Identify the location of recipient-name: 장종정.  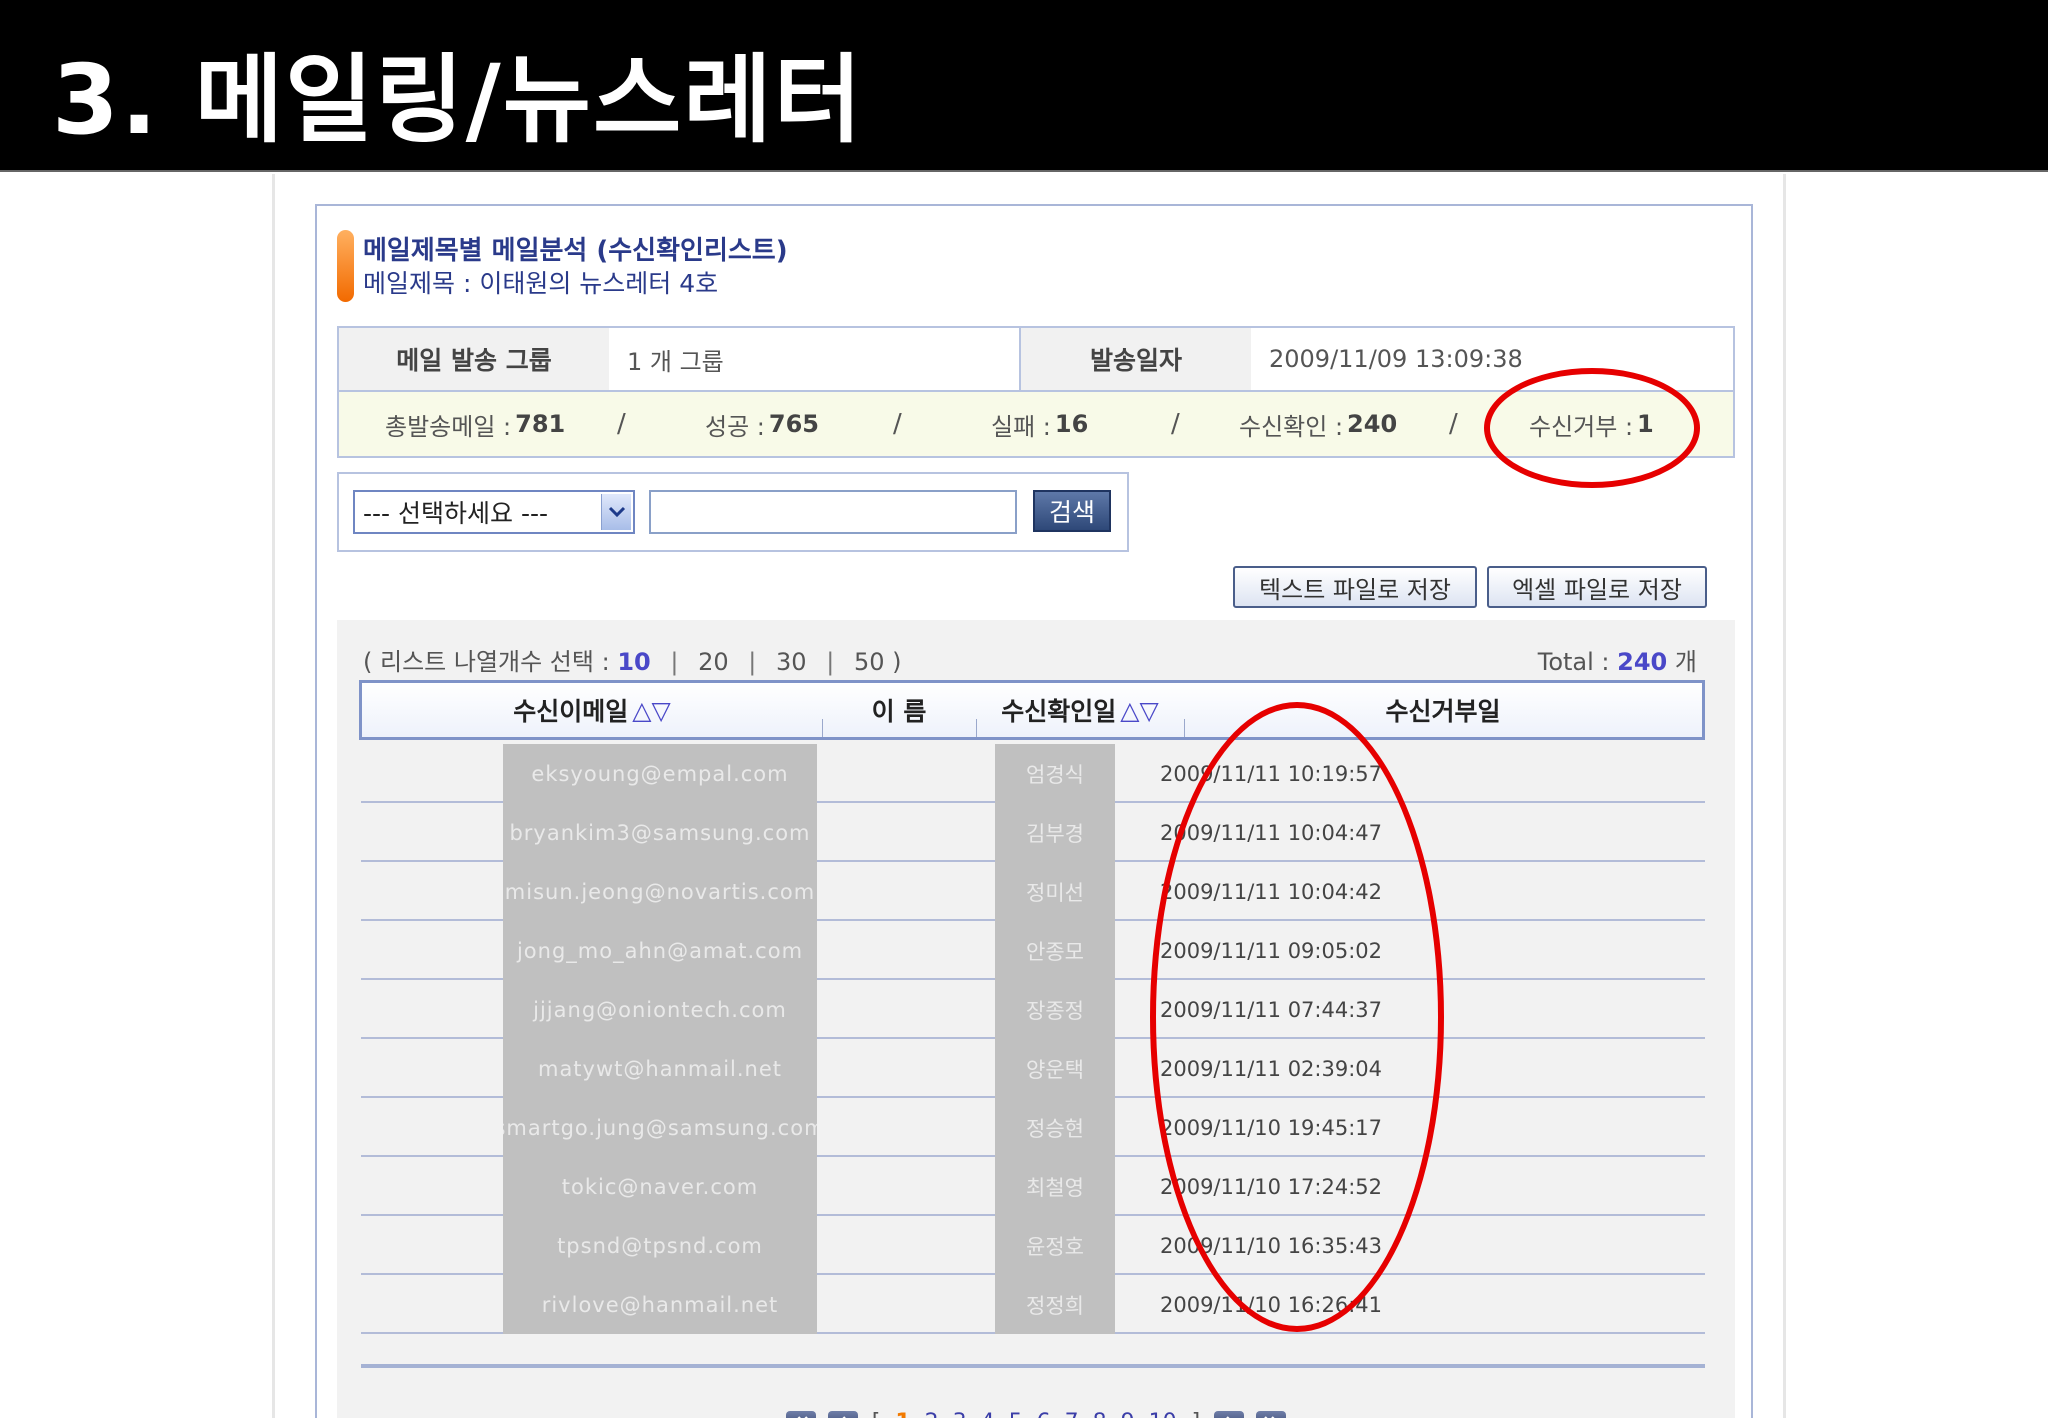
(1055, 1010).